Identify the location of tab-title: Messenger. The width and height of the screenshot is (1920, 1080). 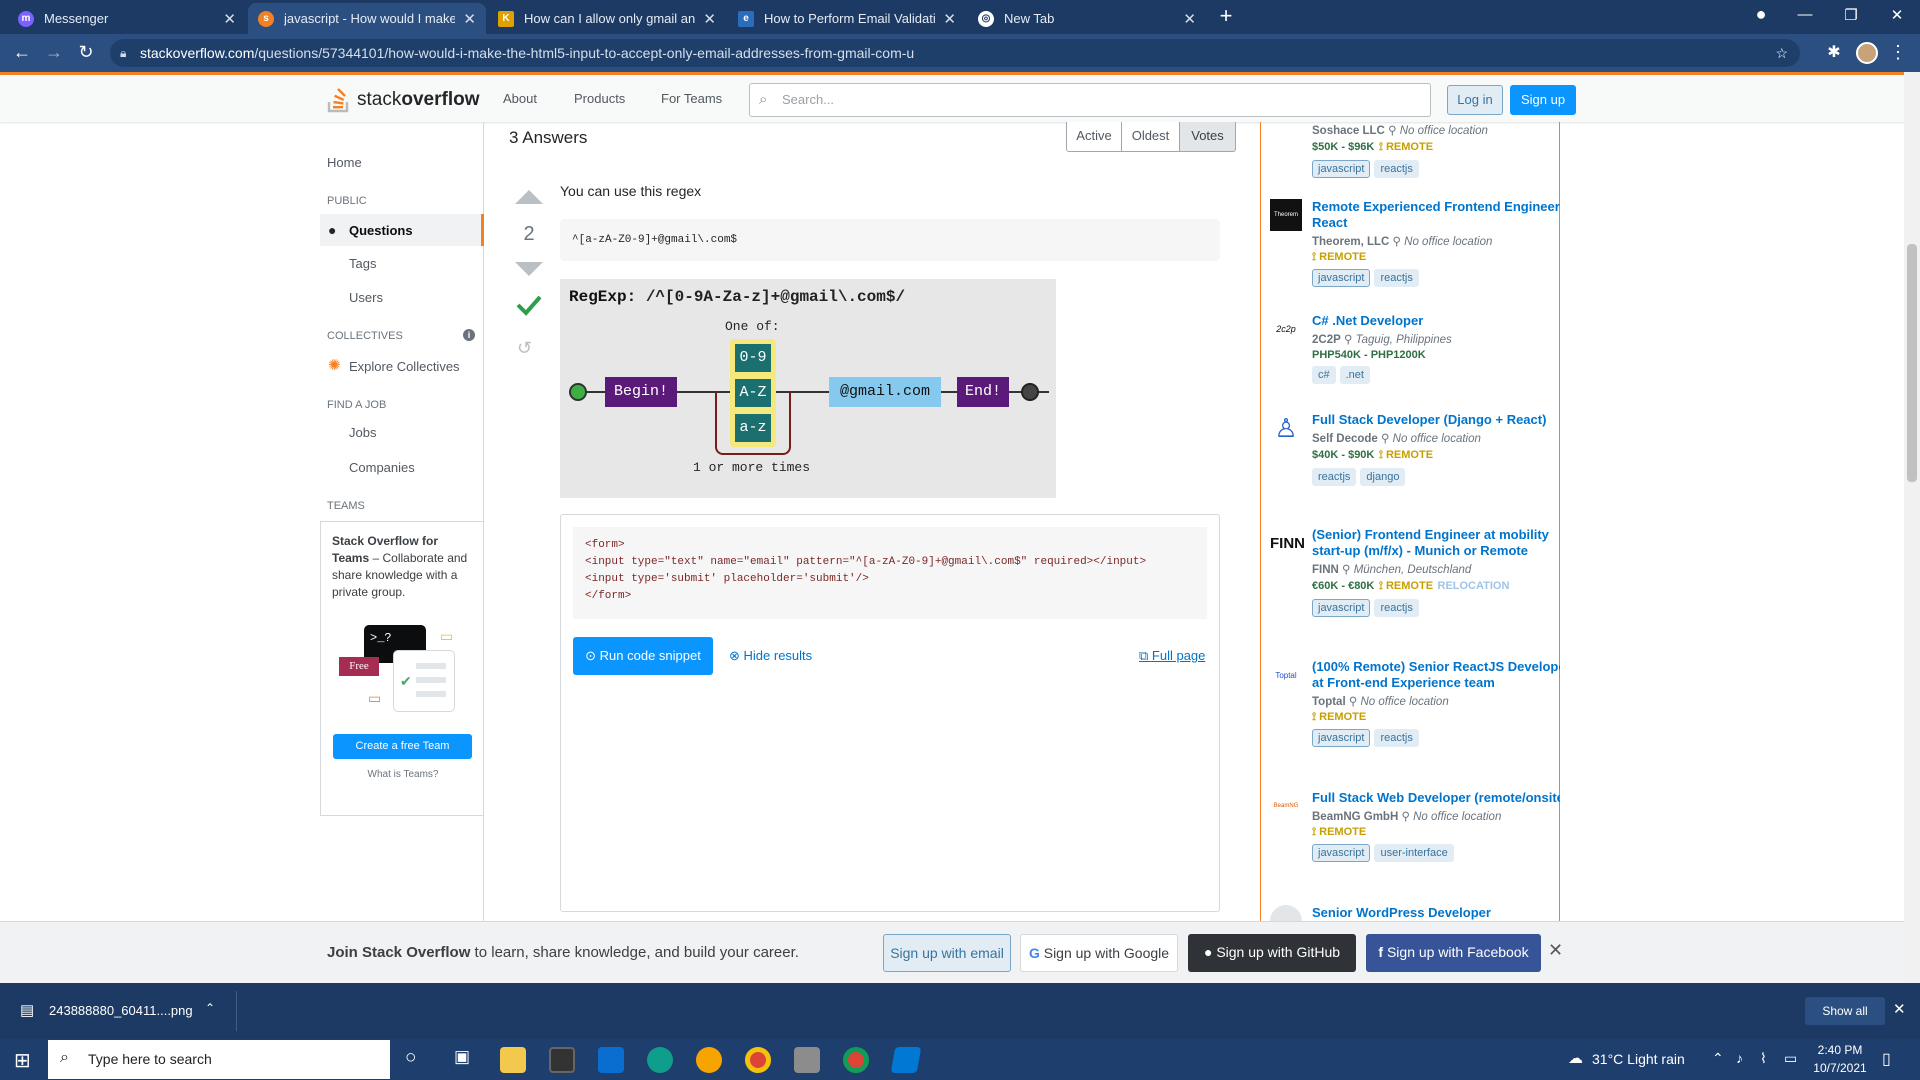
(76, 18).